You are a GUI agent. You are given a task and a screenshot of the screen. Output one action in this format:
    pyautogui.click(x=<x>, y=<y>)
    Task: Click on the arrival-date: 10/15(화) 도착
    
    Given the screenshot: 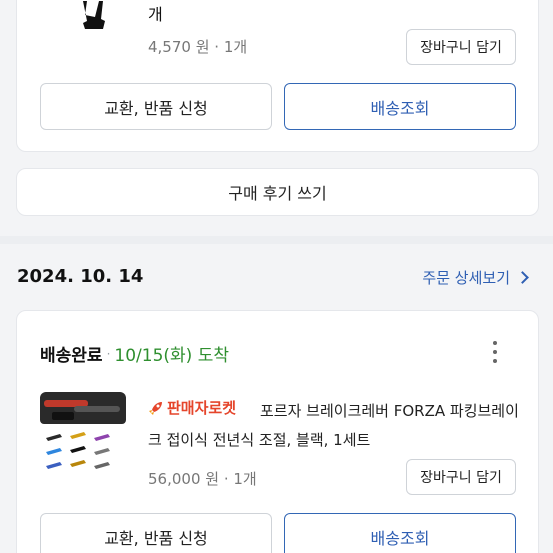 What is the action you would take?
    pyautogui.click(x=171, y=356)
    